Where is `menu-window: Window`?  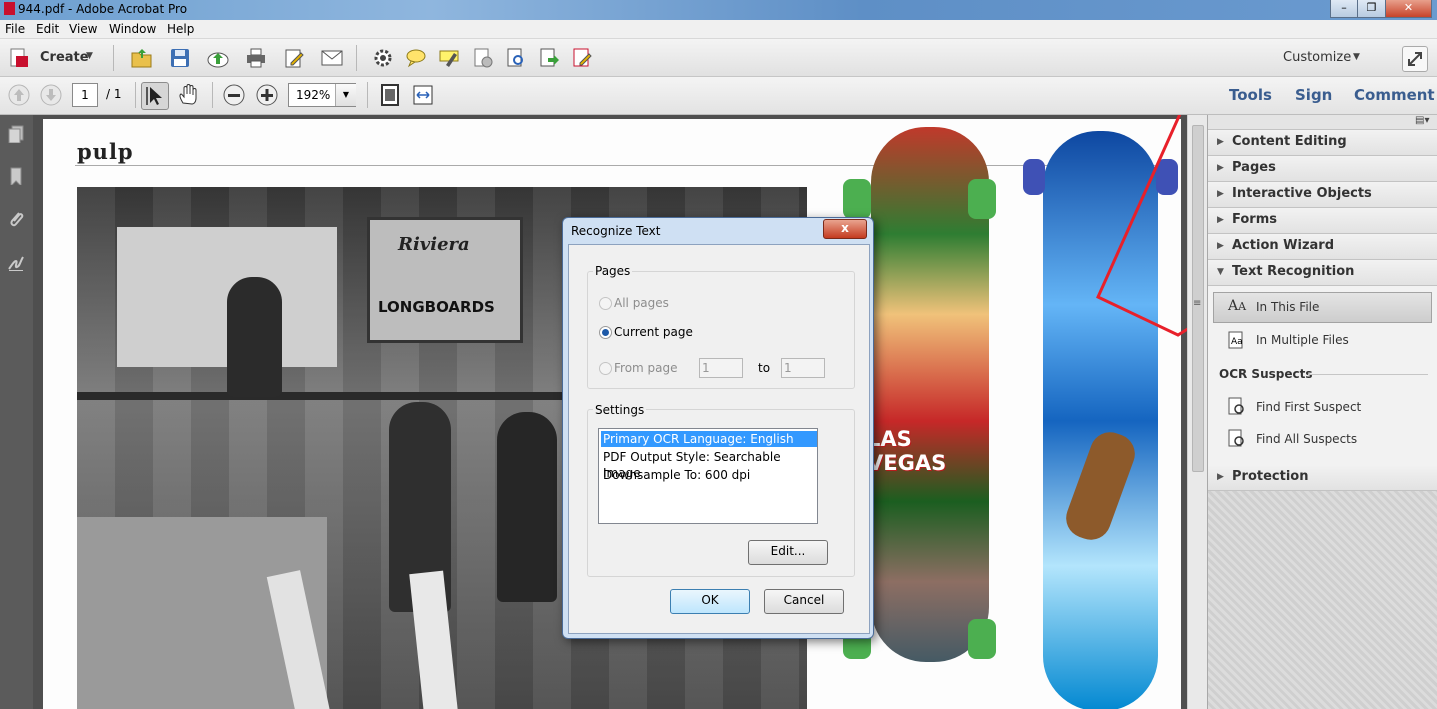
menu-window: Window is located at coordinates (132, 29).